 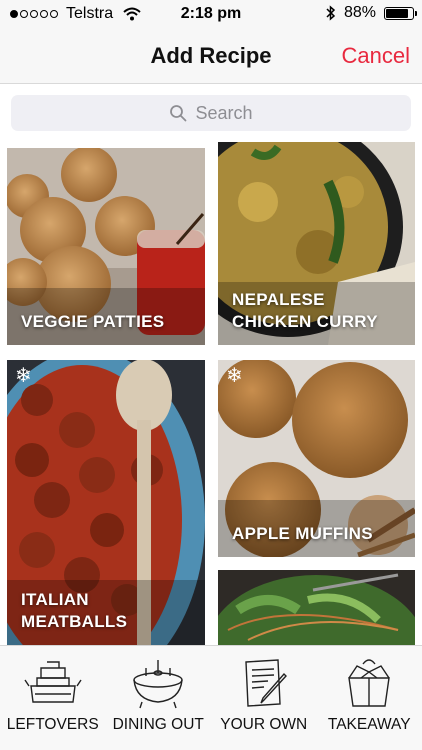 I want to click on recipe-card-apple-muffins: ❄ APPLE MUFFINS, so click(x=316, y=458).